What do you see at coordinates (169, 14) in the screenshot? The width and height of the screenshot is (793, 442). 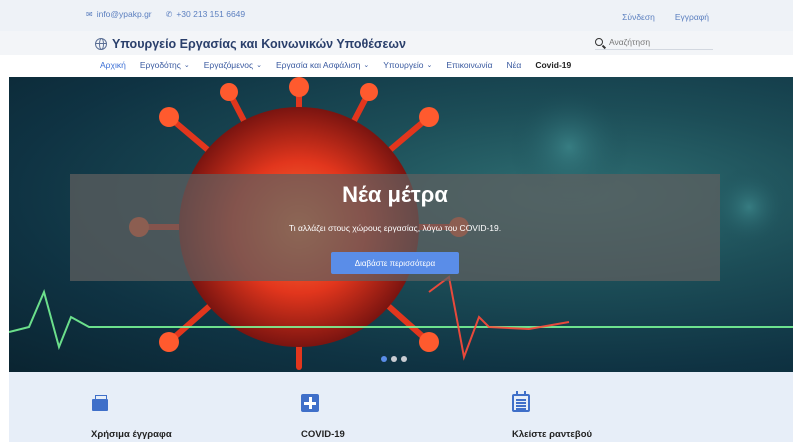 I see `phone-icon: ✆` at bounding box center [169, 14].